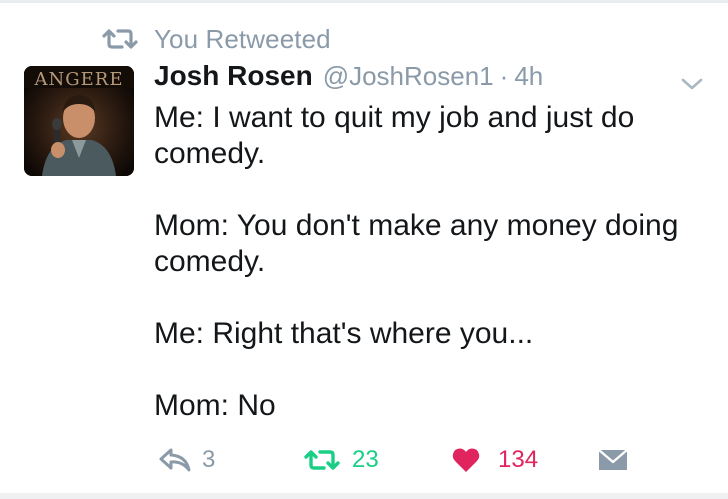  I want to click on reply-icon, so click(175, 460).